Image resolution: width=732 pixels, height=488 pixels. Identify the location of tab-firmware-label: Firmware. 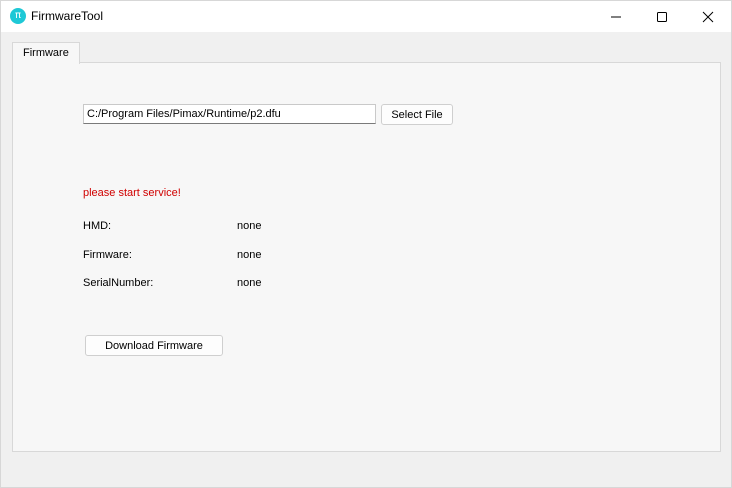
(46, 53).